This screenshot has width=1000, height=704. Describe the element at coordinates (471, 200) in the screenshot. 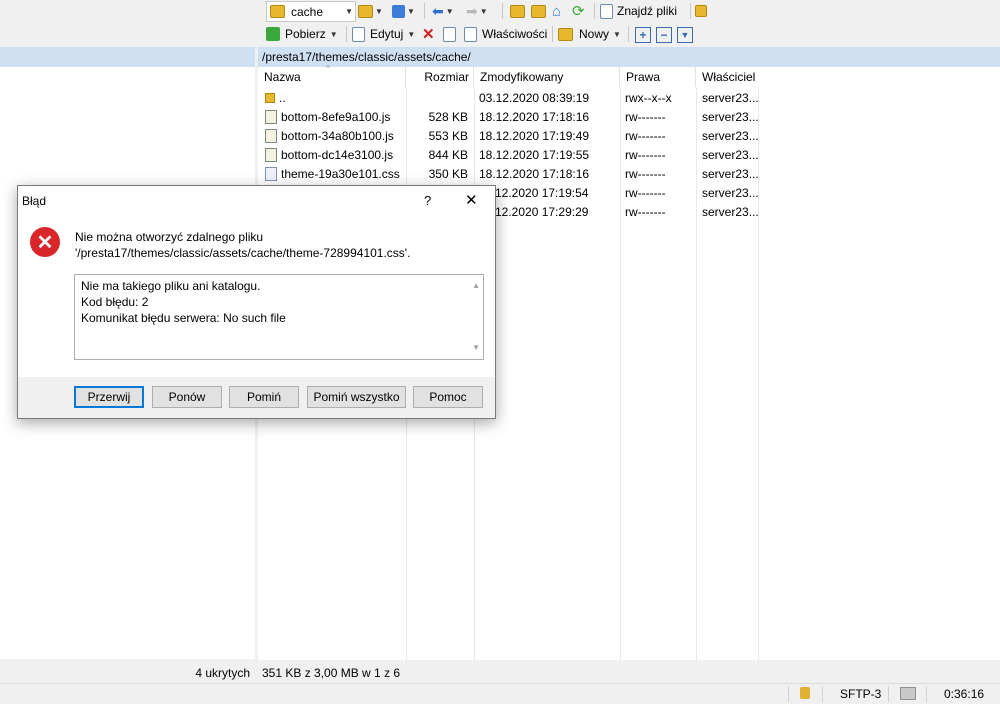

I see `close-button: ✕` at that location.